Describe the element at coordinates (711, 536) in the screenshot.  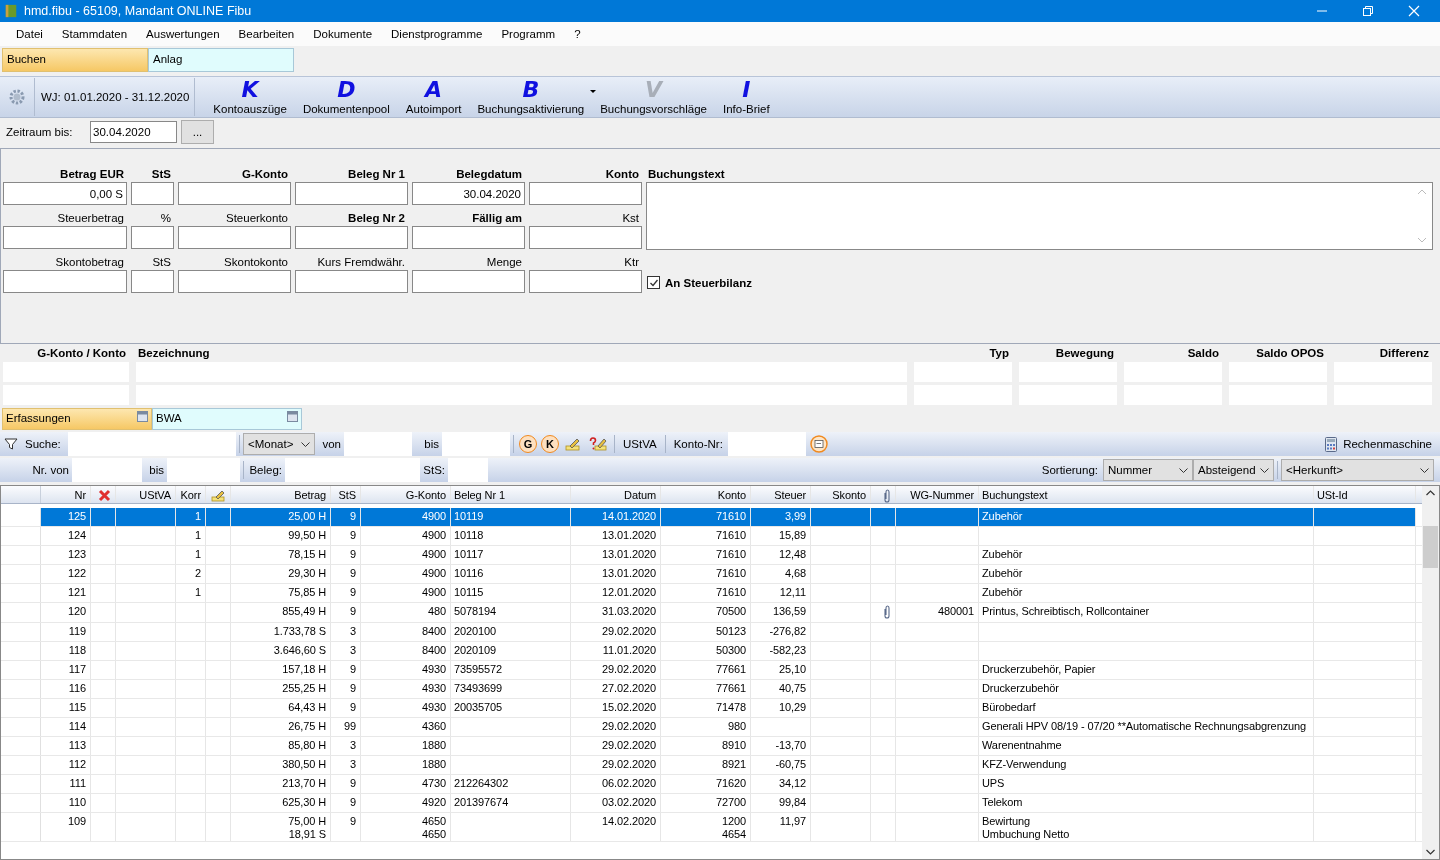
I see `table-row: 124 1 99,50 H 9 4900 10118 13.01.2020 71610 15,89` at that location.